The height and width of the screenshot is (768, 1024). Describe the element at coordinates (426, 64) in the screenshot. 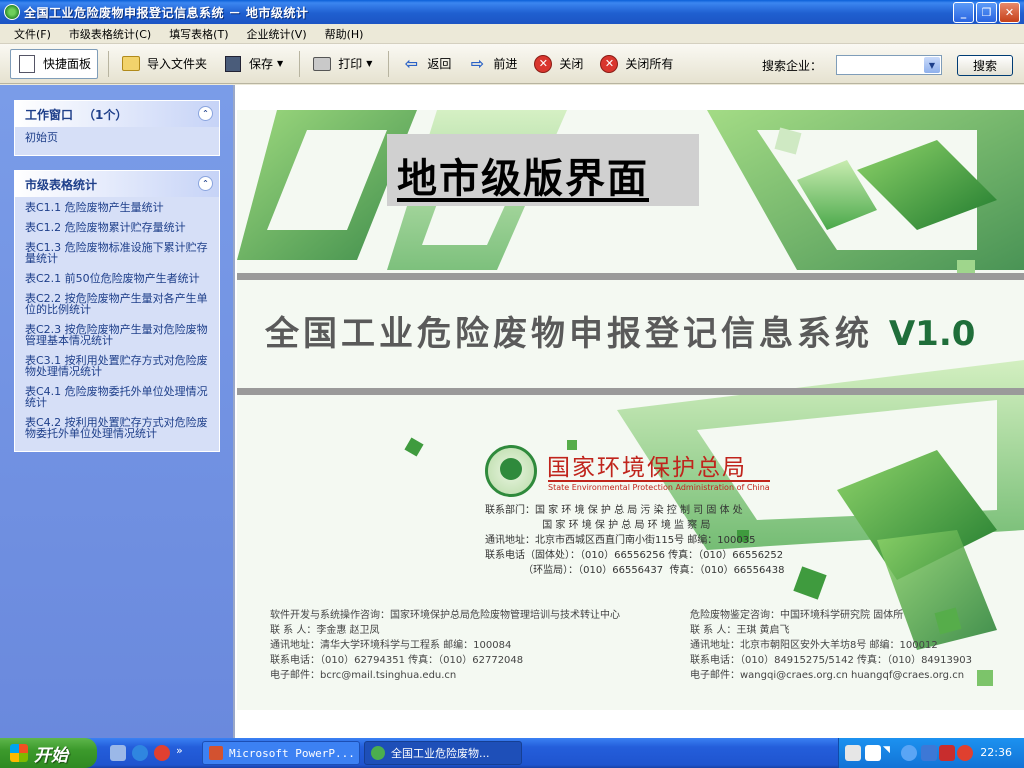

I see `back-button: ⇦ 返回` at that location.